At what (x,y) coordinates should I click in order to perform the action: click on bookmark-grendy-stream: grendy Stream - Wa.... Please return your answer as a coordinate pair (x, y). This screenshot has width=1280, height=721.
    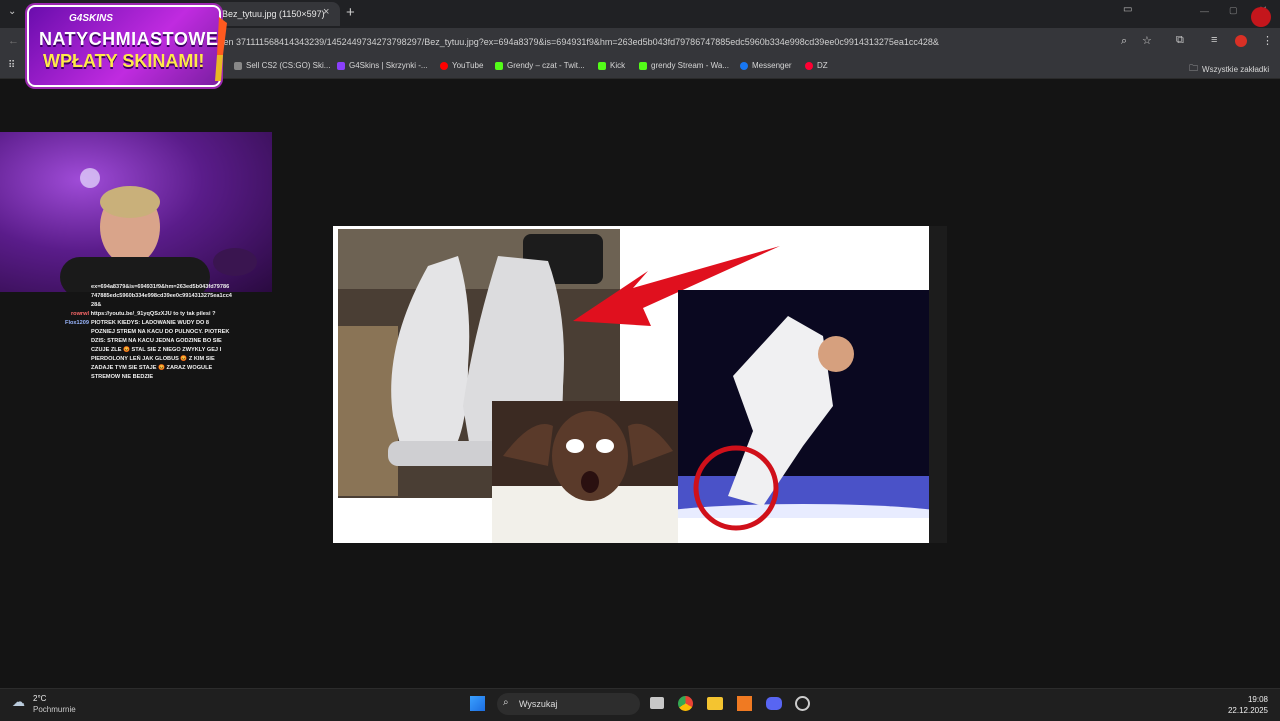
    Looking at the image, I should click on (684, 65).